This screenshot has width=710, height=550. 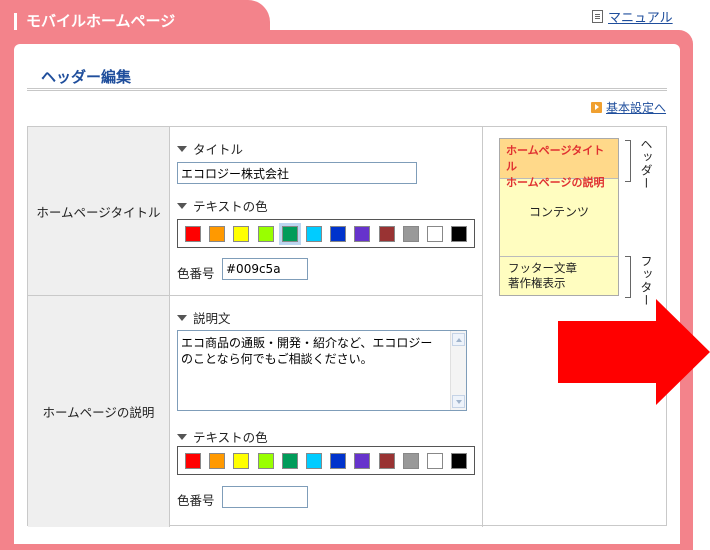 I want to click on preview-footer: フッター文章 著作権表示, so click(x=559, y=276).